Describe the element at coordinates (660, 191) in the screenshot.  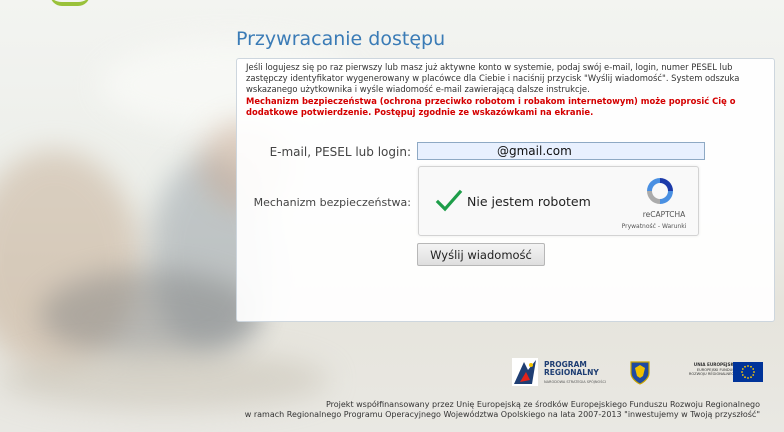
I see `recaptcha-logo-icon` at that location.